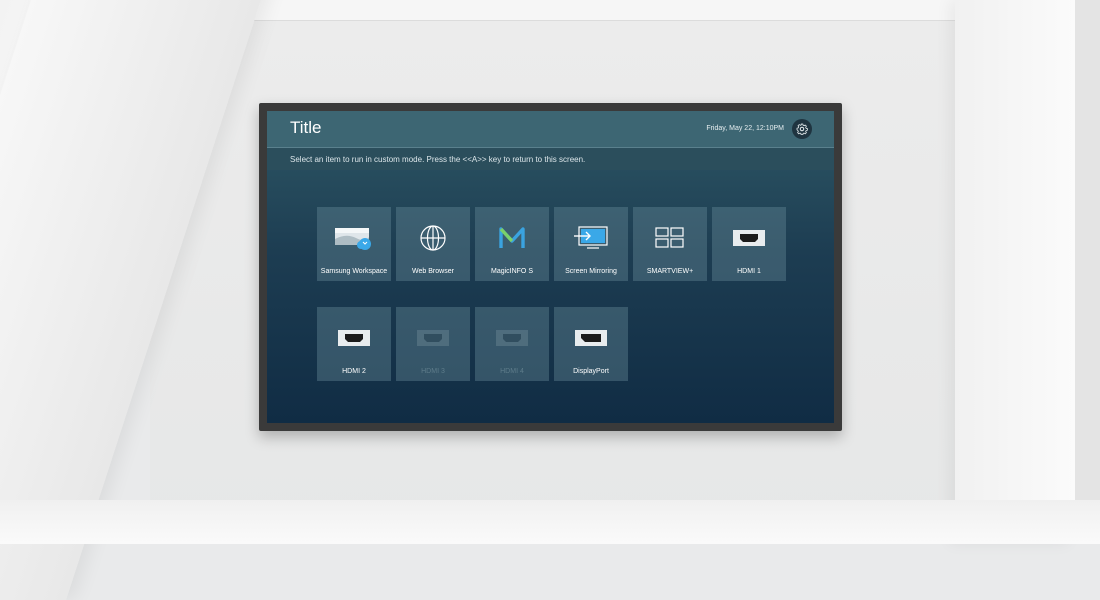 This screenshot has height=600, width=1100. Describe the element at coordinates (354, 238) in the screenshot. I see `samsung-workspace-icon` at that location.